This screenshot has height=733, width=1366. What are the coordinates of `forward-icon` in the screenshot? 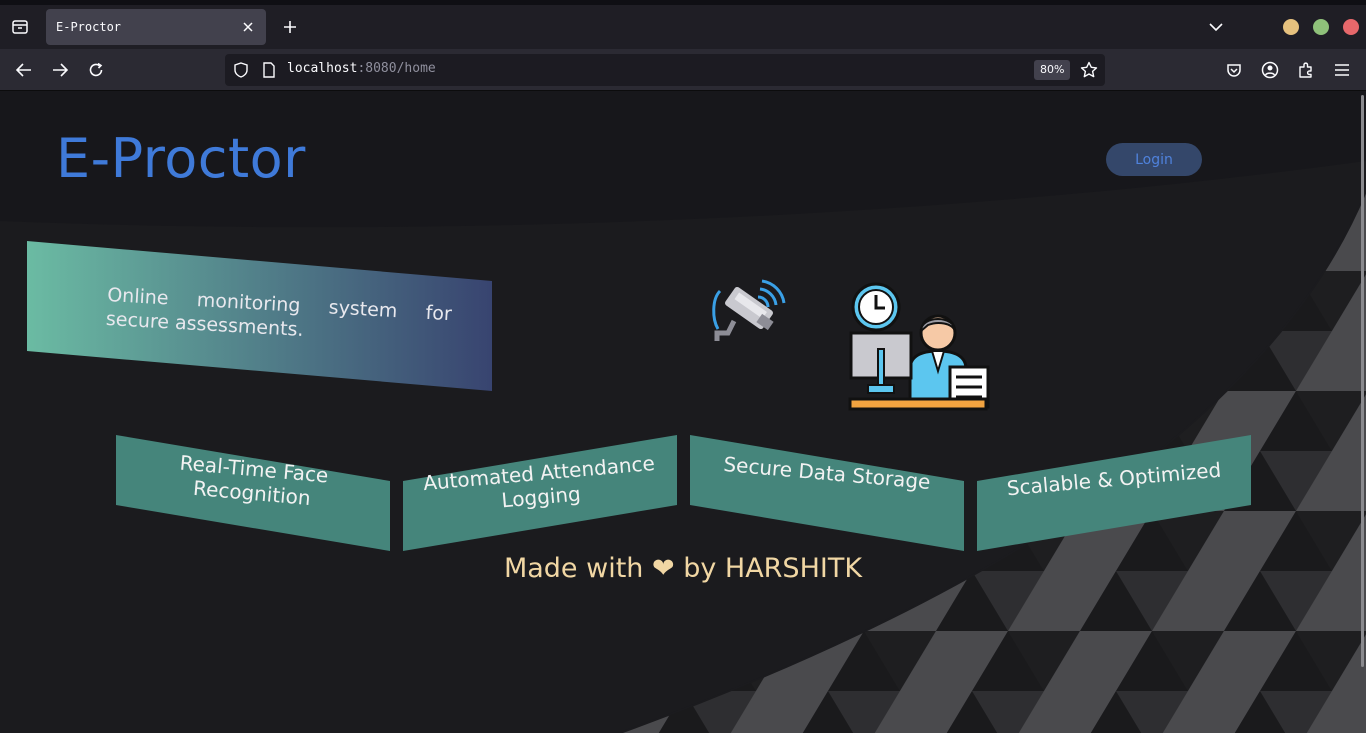 It's located at (60, 70).